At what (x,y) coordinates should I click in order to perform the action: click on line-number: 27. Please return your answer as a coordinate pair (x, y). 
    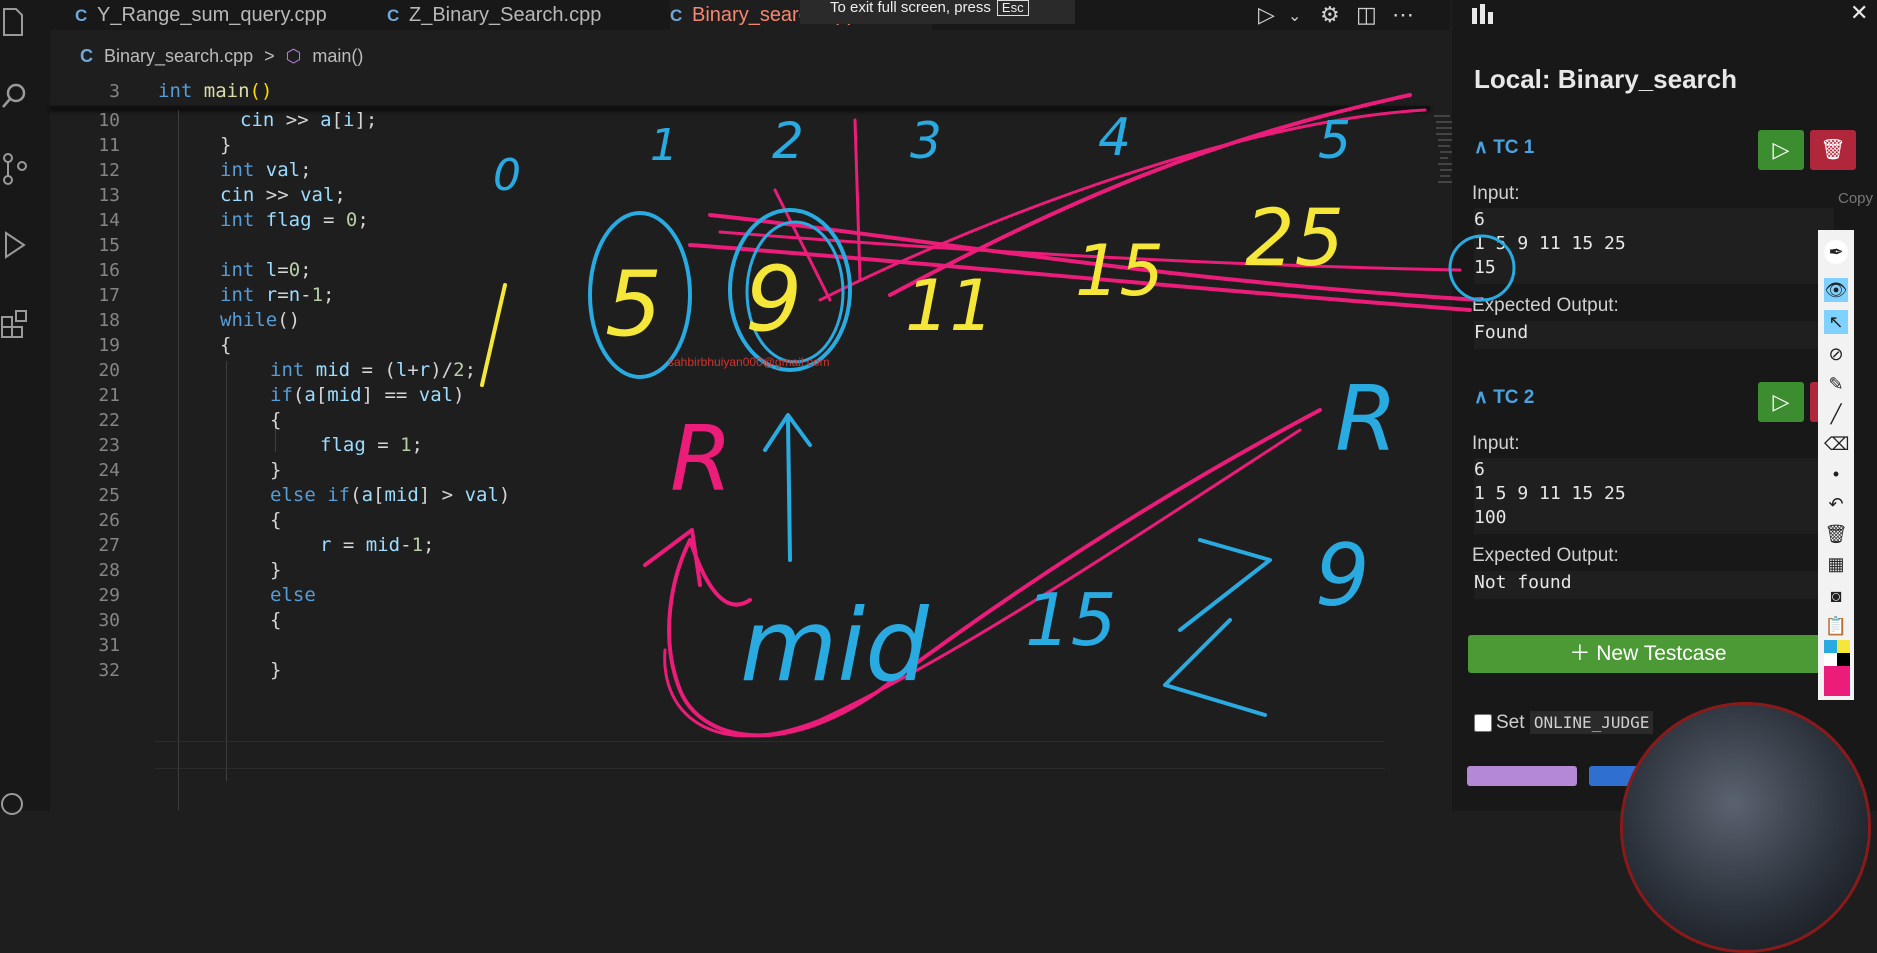
    Looking at the image, I should click on (109, 545).